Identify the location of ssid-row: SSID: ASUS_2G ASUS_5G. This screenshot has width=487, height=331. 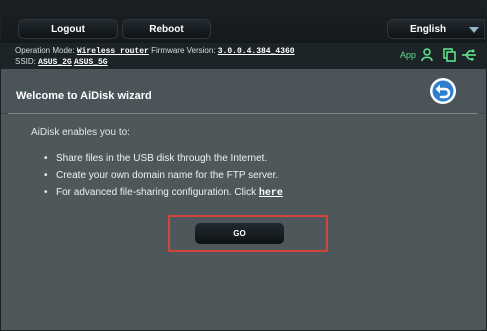
(61, 62).